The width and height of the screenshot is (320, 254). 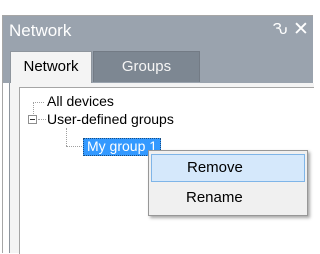 I want to click on menu-item-rename: Rename, so click(x=228, y=199).